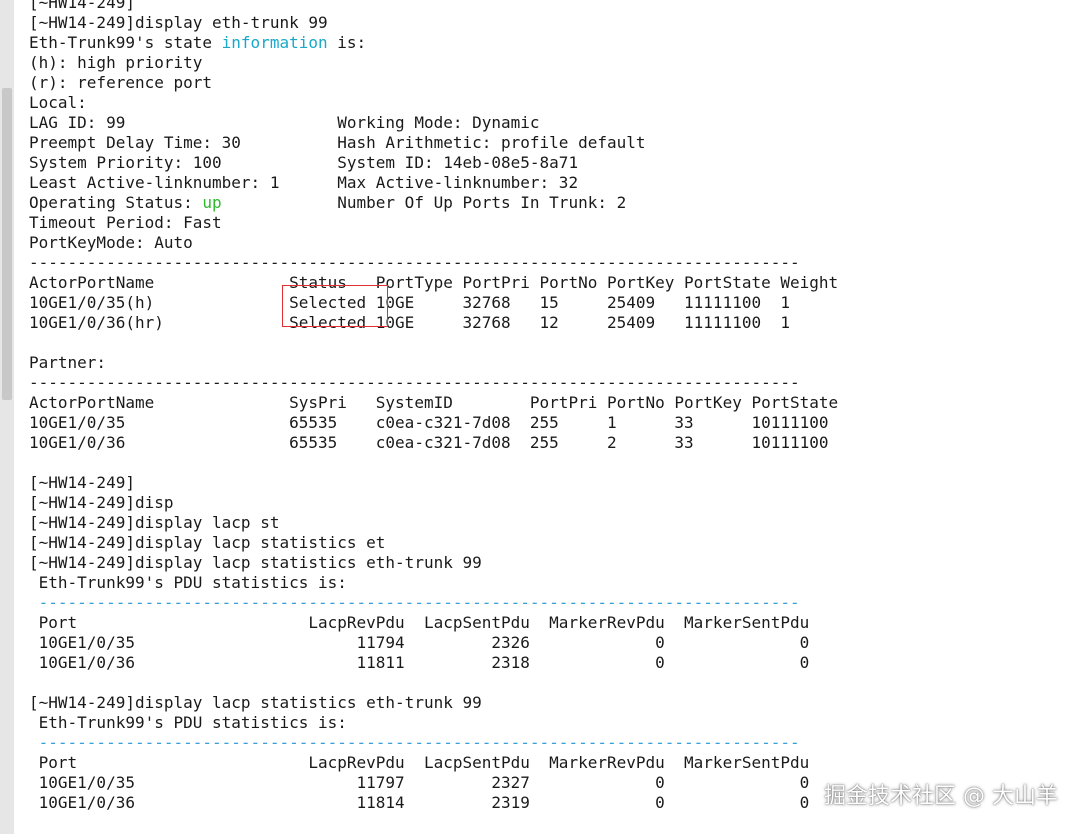 This screenshot has height=834, width=1084. I want to click on terminal-line: Local:, so click(433, 103).